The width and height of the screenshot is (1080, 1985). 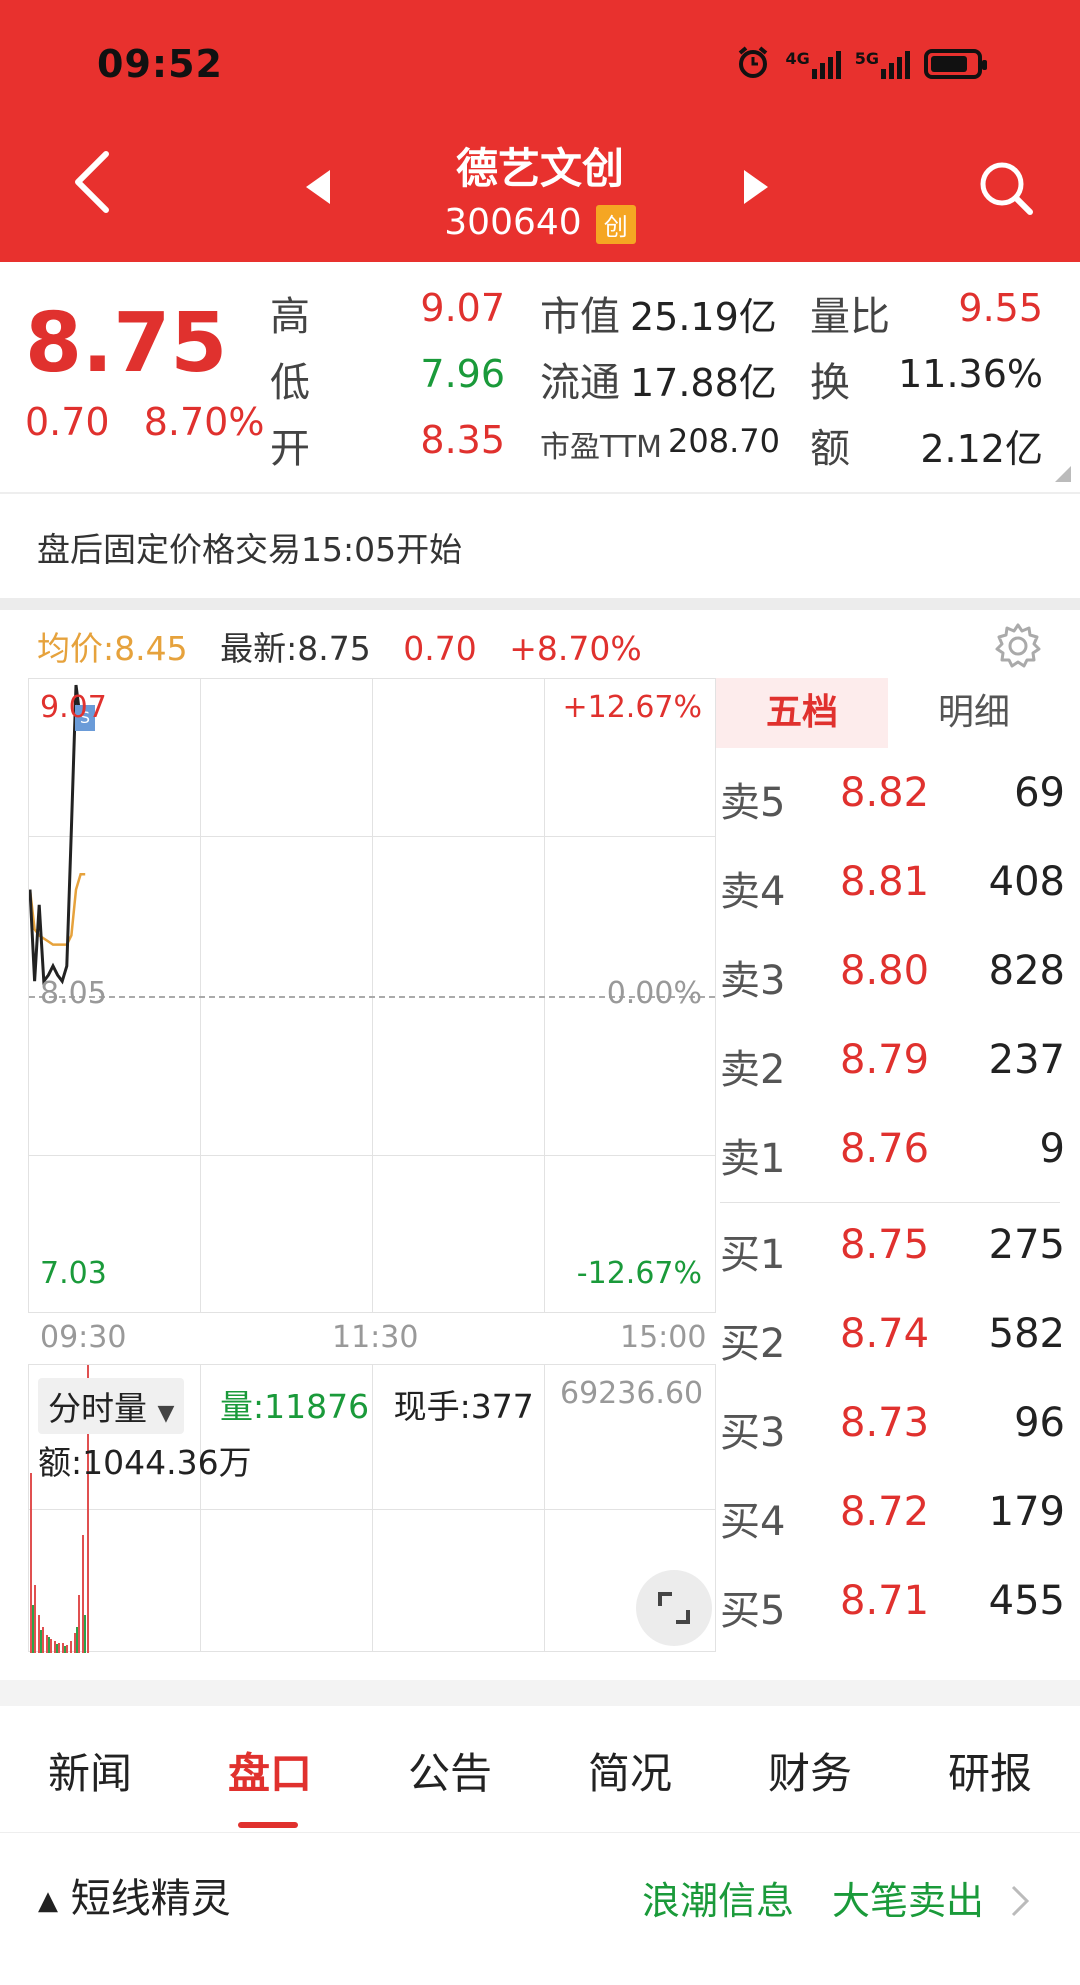 What do you see at coordinates (97, 1408) in the screenshot?
I see `volume-selector-label: 分时量` at bounding box center [97, 1408].